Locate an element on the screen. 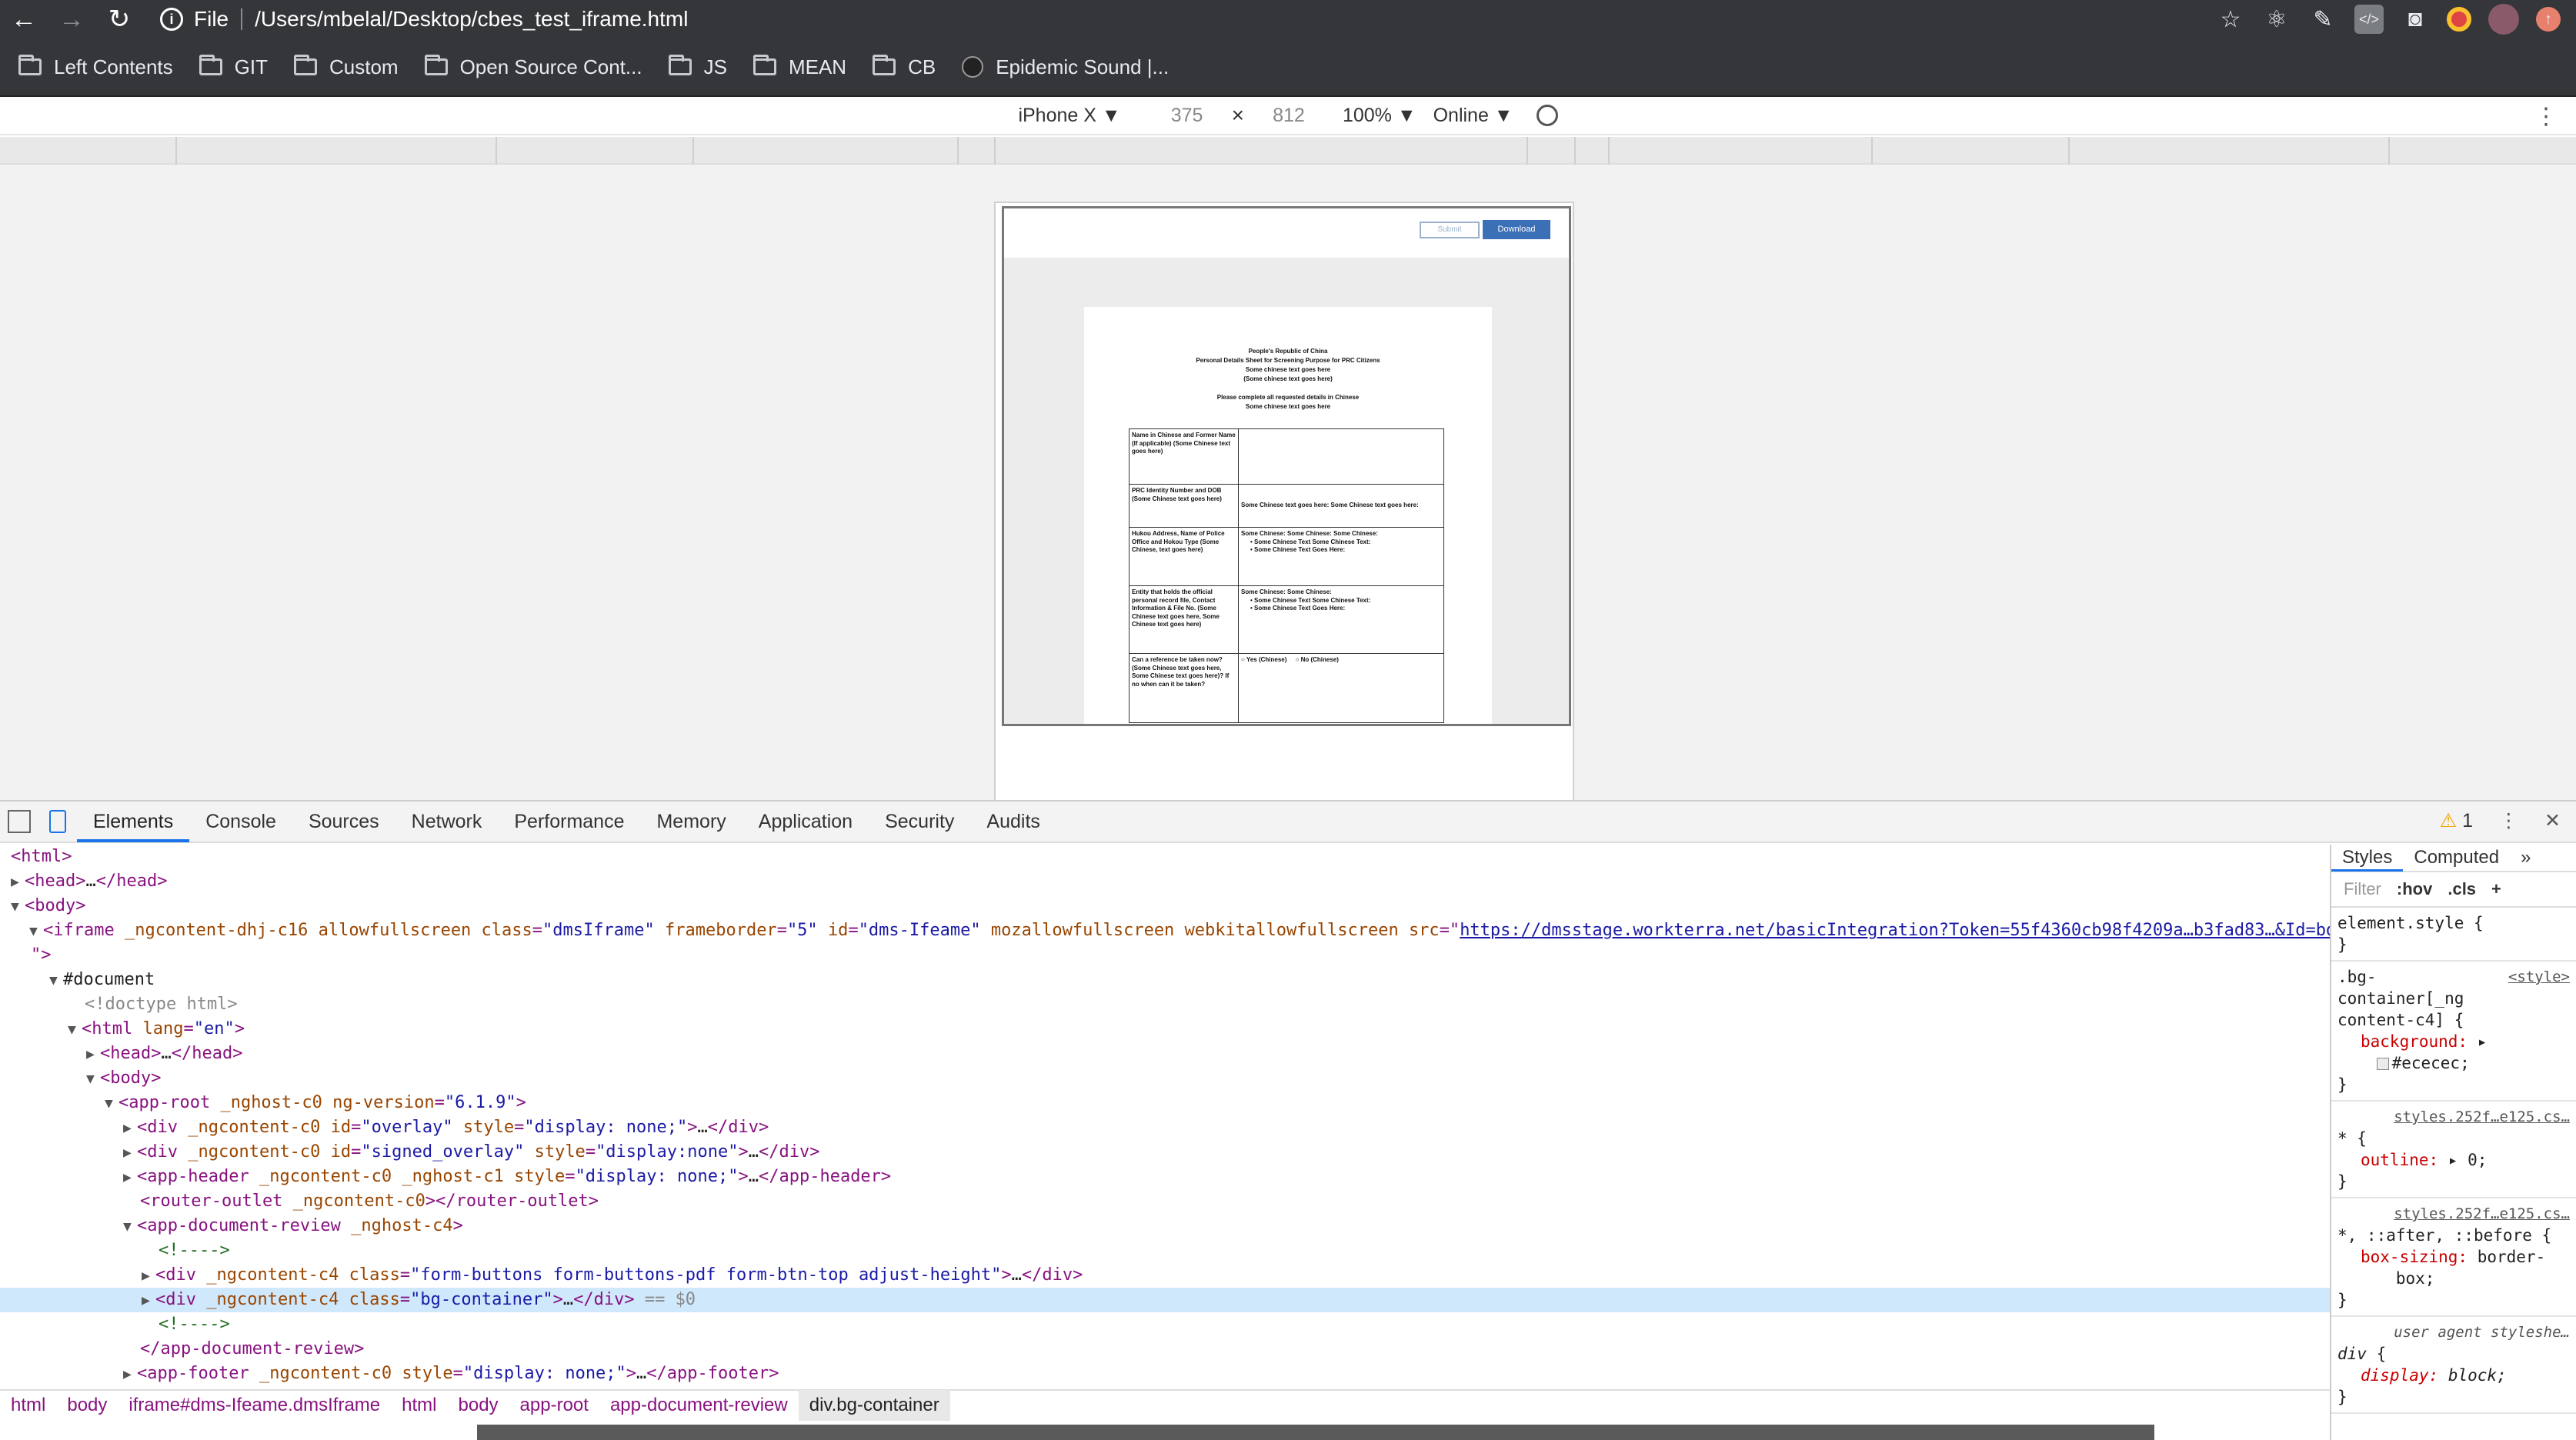  dom-node: <html> is located at coordinates (1165, 857).